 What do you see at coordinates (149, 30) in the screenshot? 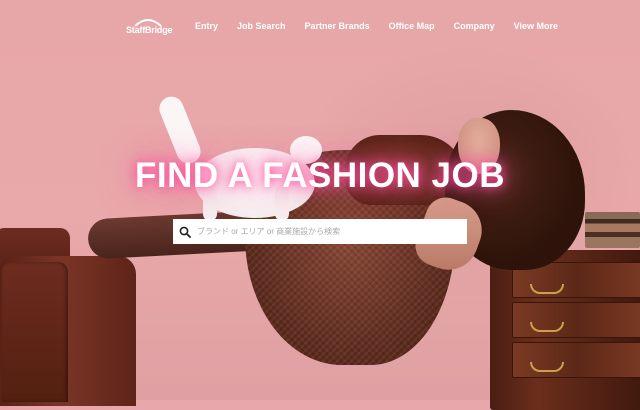
I see `logo-text: StaffBridge` at bounding box center [149, 30].